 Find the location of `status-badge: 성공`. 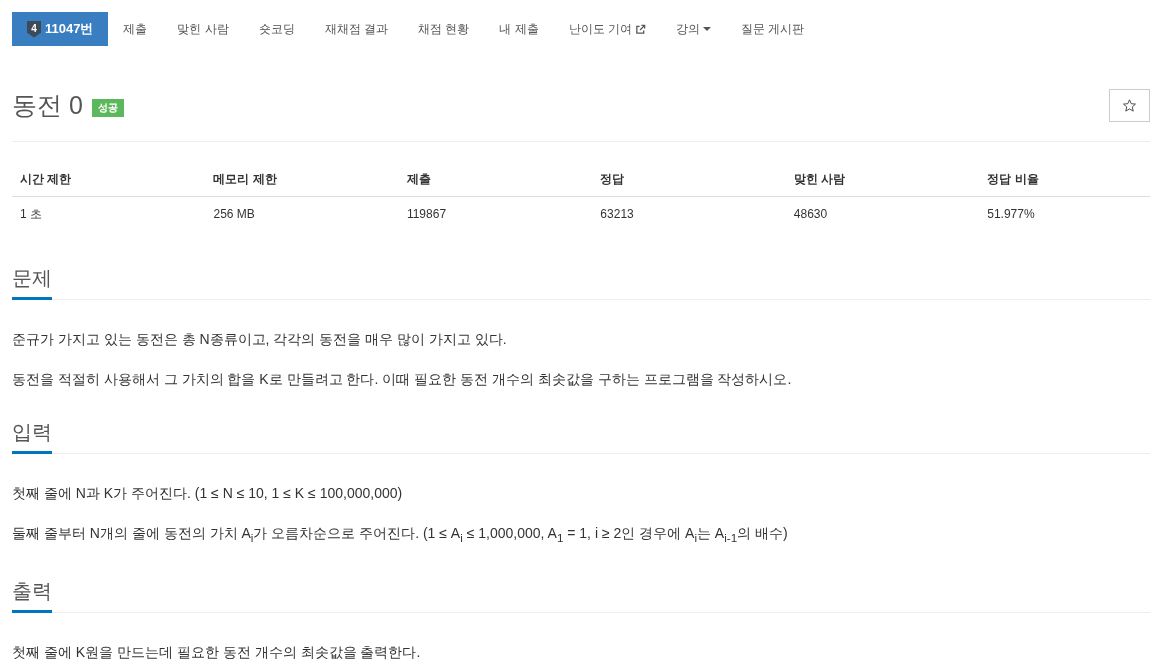

status-badge: 성공 is located at coordinates (107, 108).